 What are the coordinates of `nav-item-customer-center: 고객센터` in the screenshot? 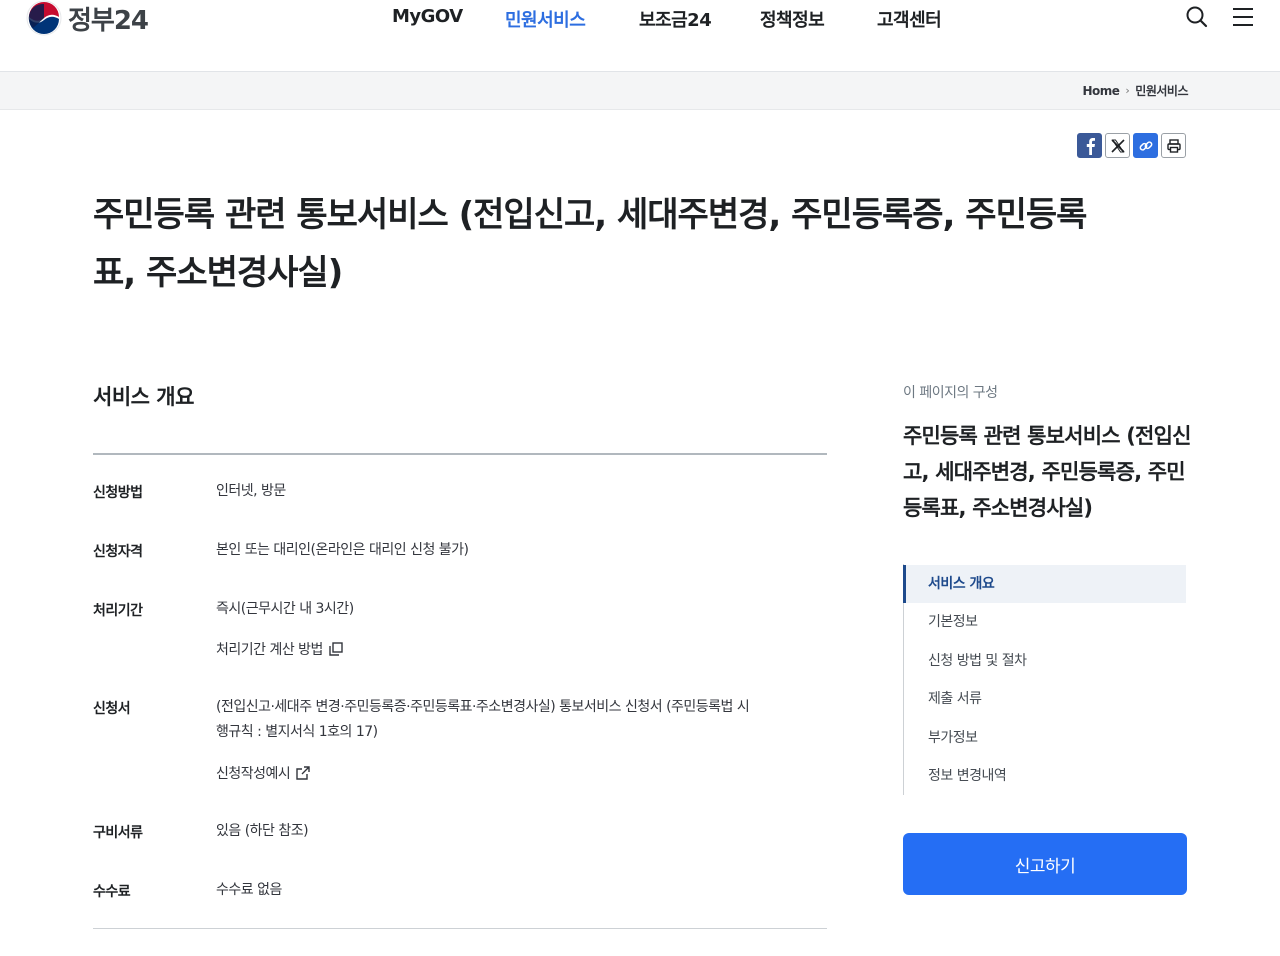 It's located at (909, 19).